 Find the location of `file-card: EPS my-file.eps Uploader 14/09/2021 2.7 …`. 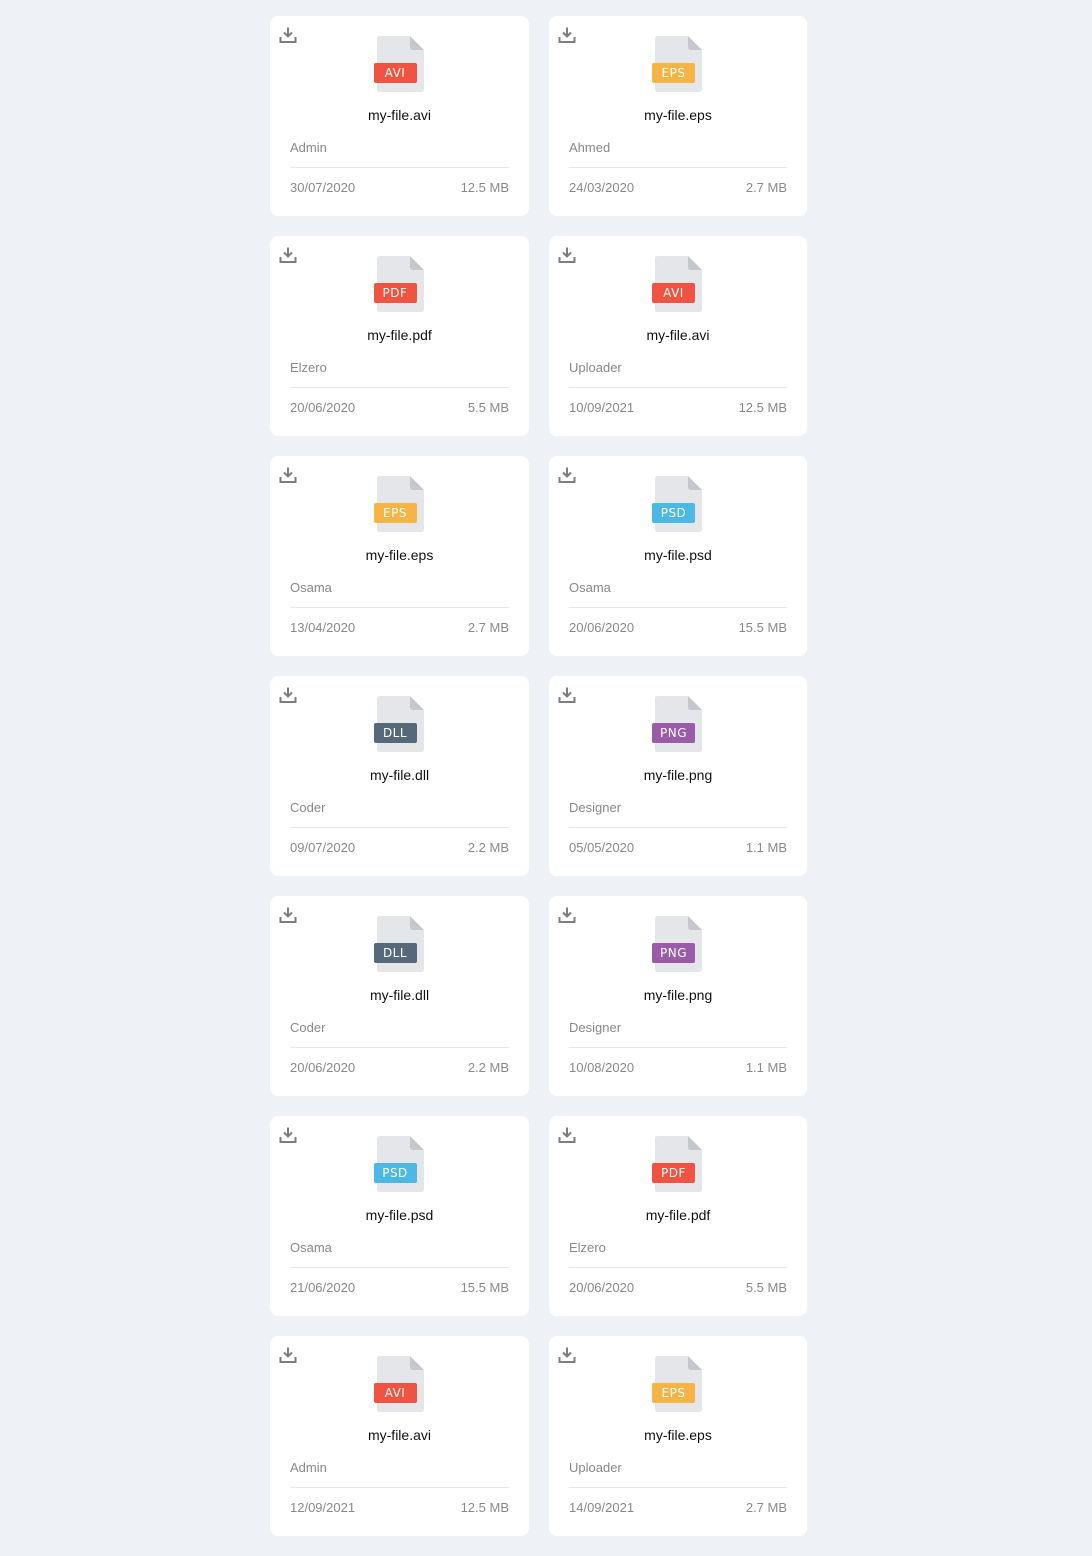

file-card: EPS my-file.eps Uploader 14/09/2021 2.7 … is located at coordinates (678, 1436).